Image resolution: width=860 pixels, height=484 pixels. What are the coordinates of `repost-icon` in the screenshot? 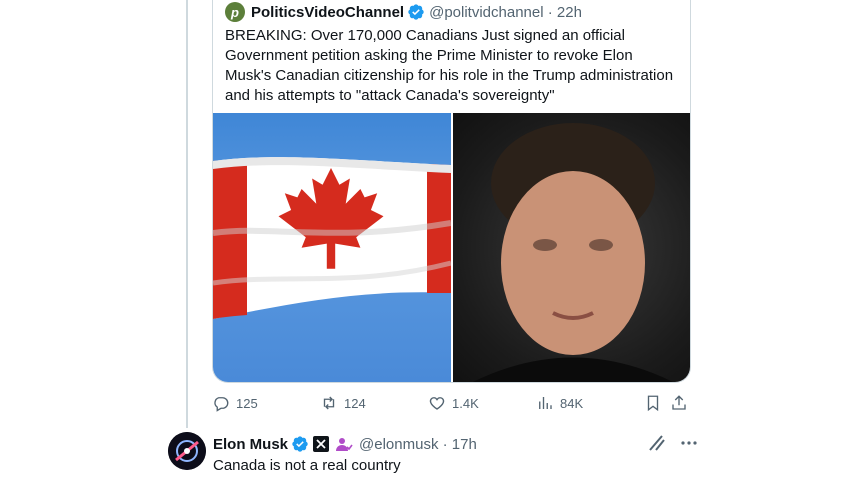 It's located at (329, 403).